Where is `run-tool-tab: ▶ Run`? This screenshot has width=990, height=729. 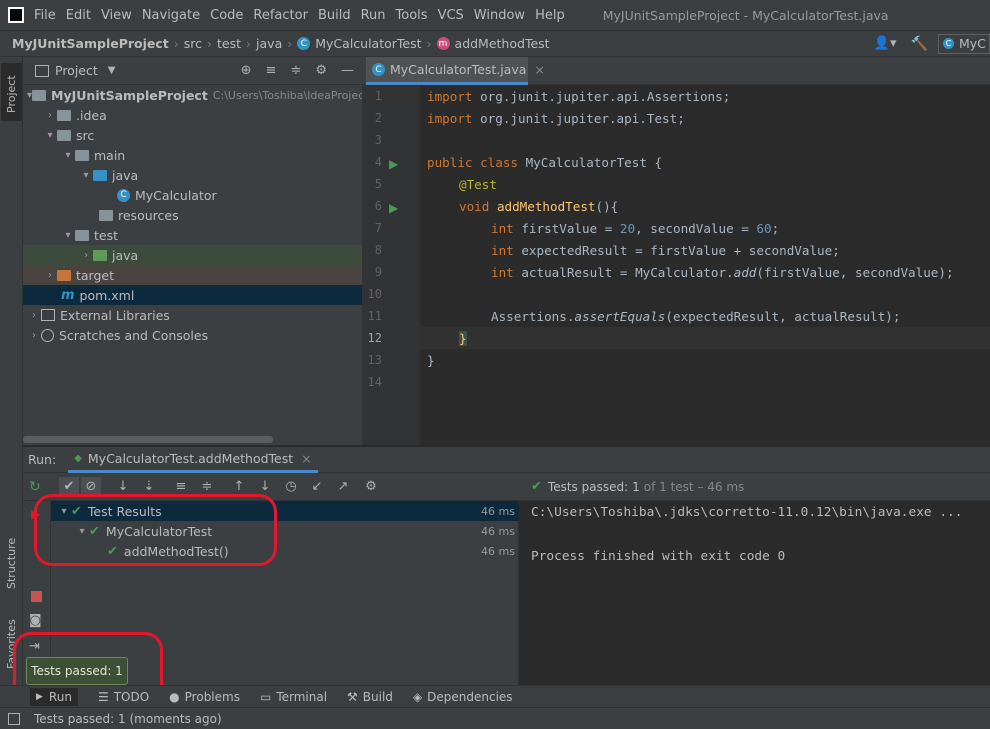
run-tool-tab: ▶ Run is located at coordinates (54, 696).